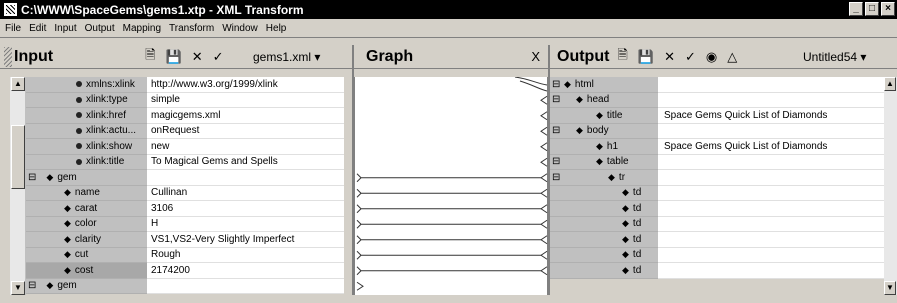  I want to click on menu-input: Input, so click(67, 28).